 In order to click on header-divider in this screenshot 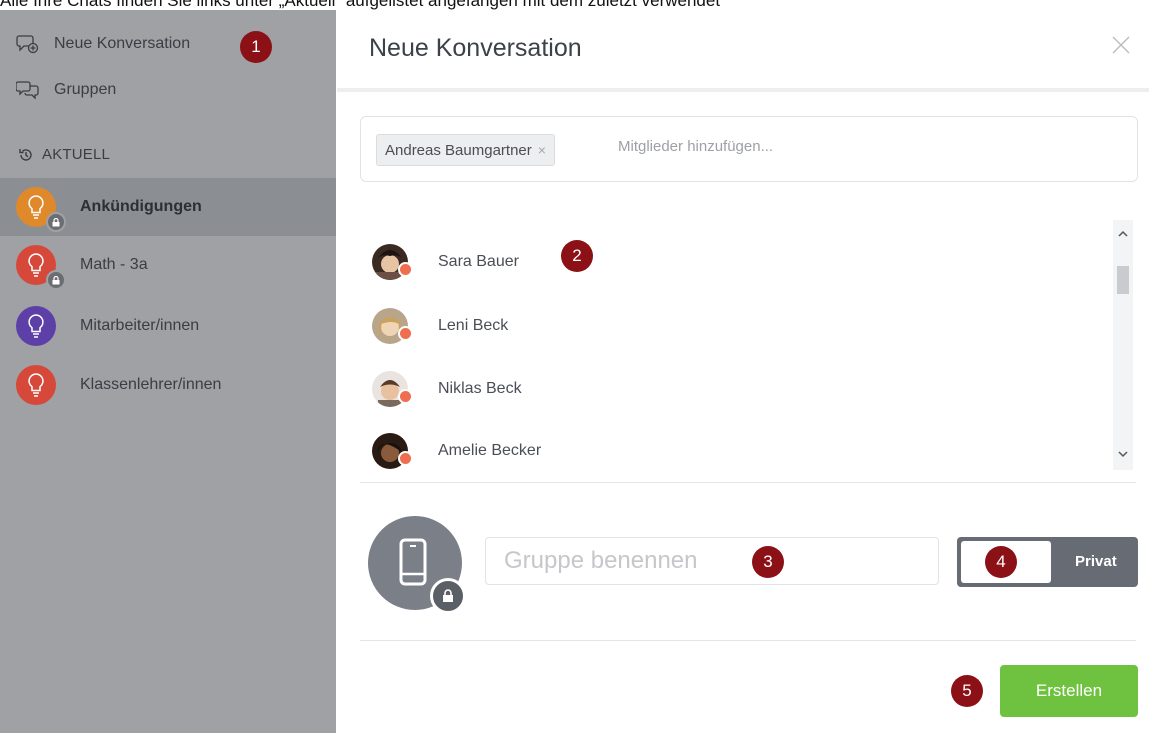, I will do `click(743, 90)`.